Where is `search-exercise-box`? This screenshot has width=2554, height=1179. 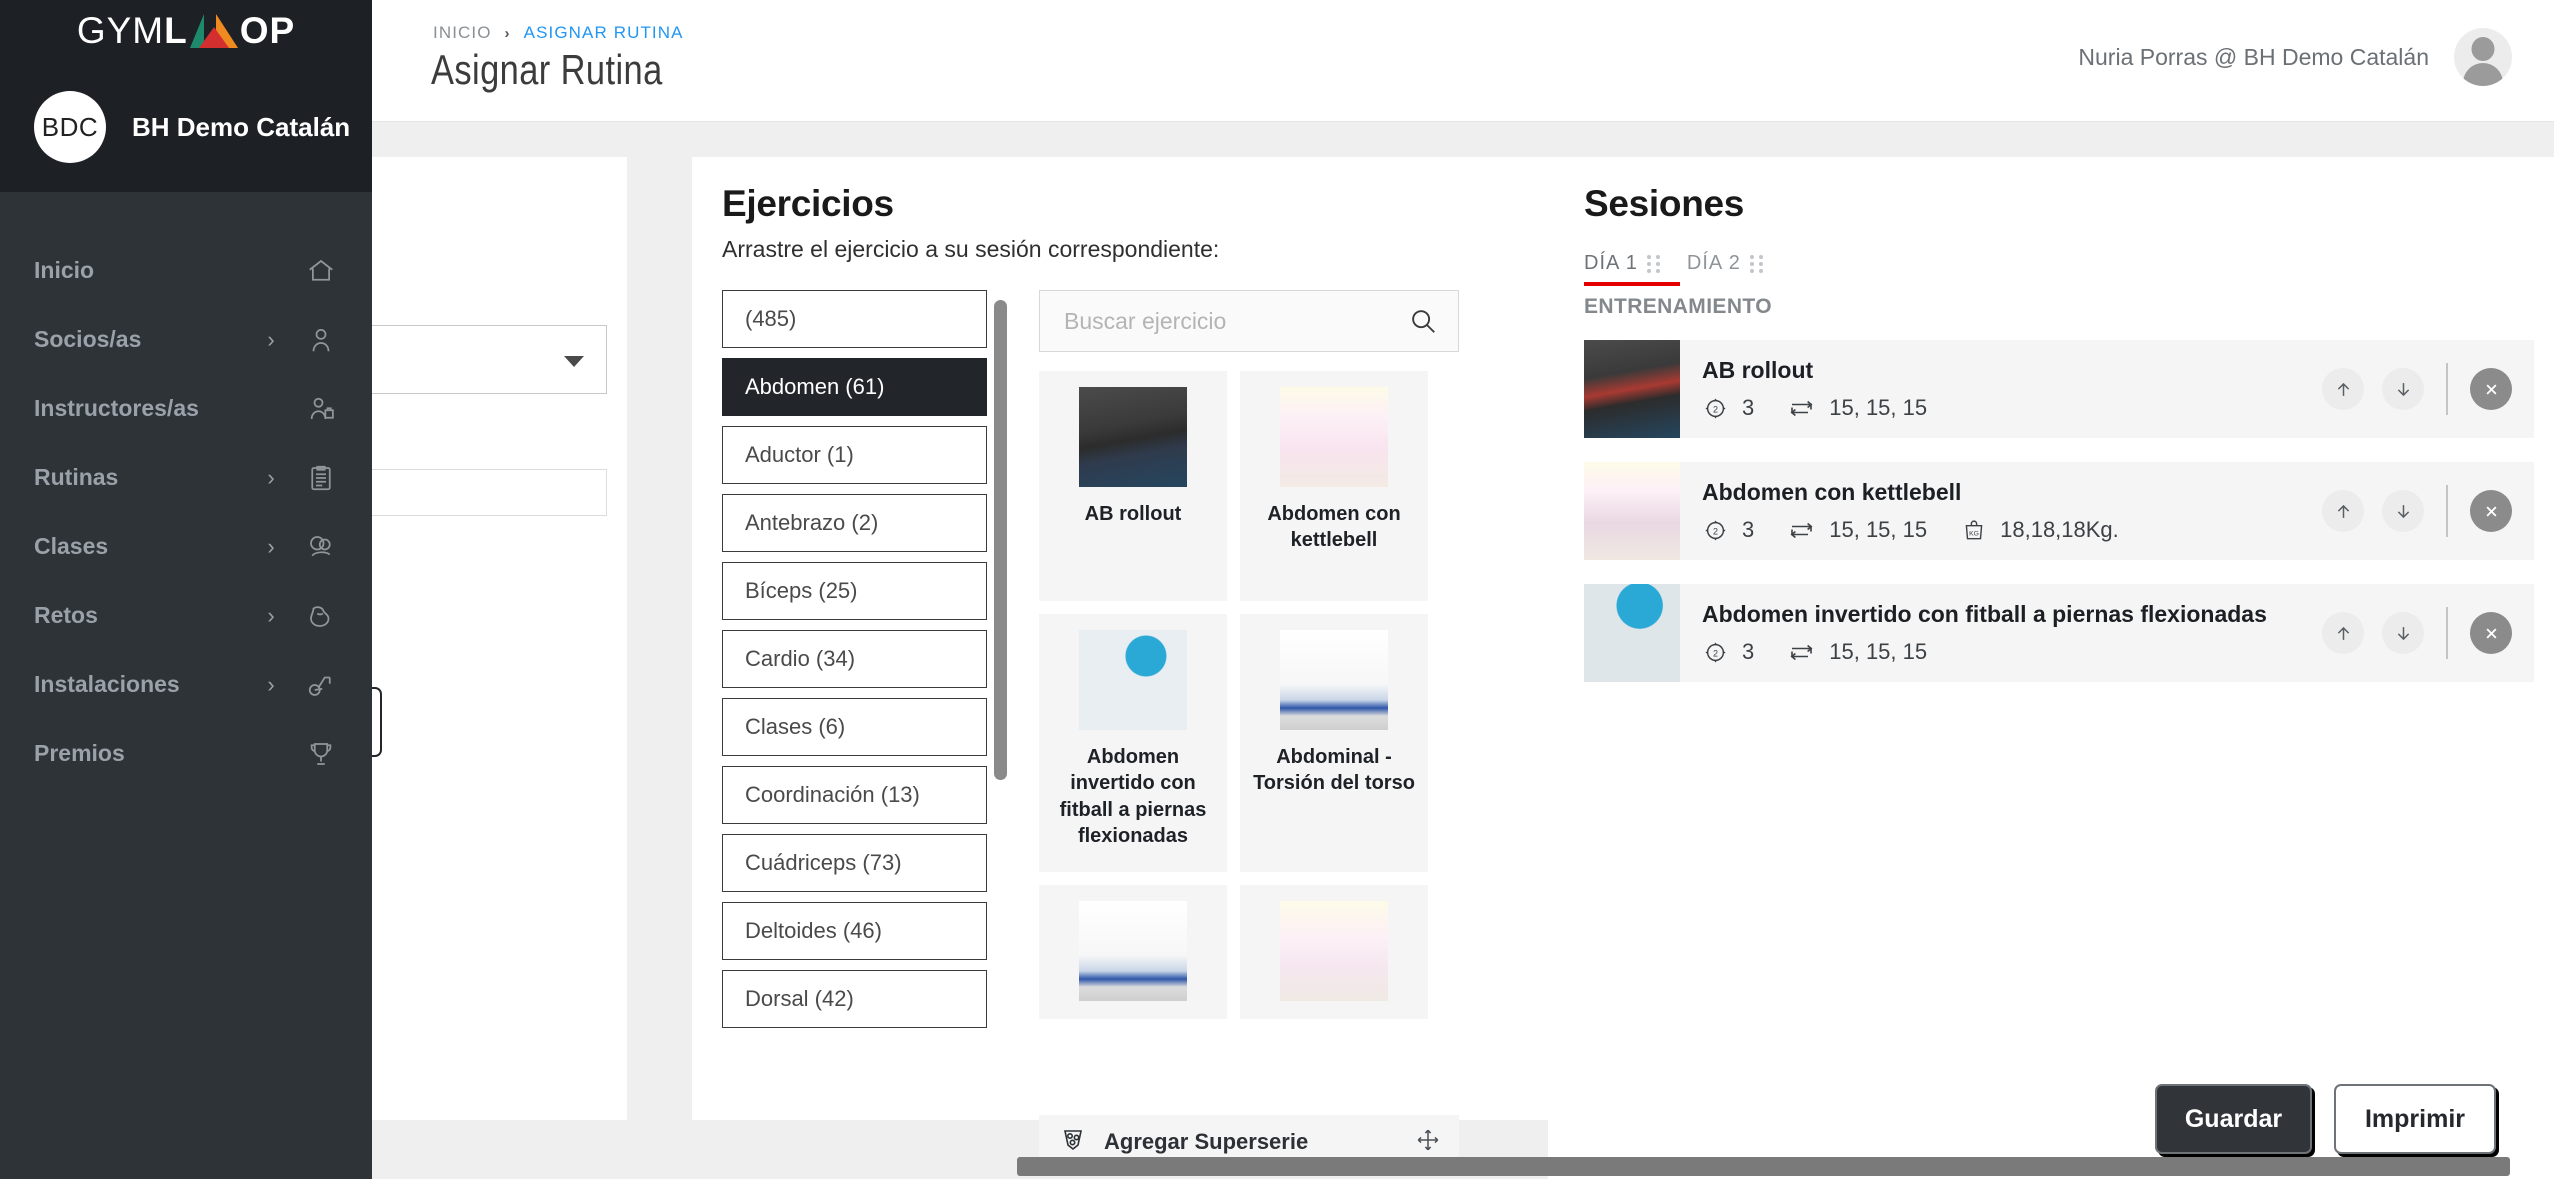 search-exercise-box is located at coordinates (1249, 321).